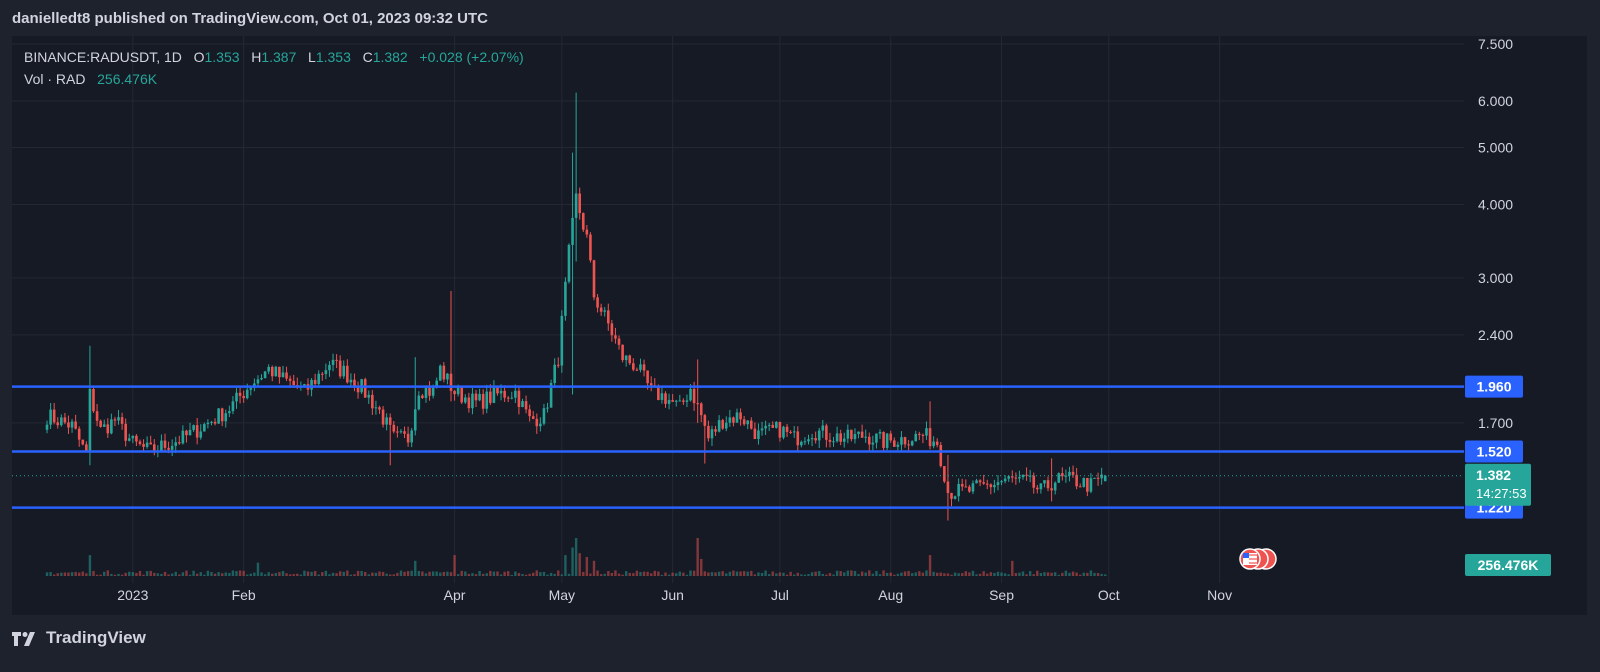 Image resolution: width=1600 pixels, height=672 pixels. What do you see at coordinates (455, 595) in the screenshot?
I see `x-tick-label: Apr` at bounding box center [455, 595].